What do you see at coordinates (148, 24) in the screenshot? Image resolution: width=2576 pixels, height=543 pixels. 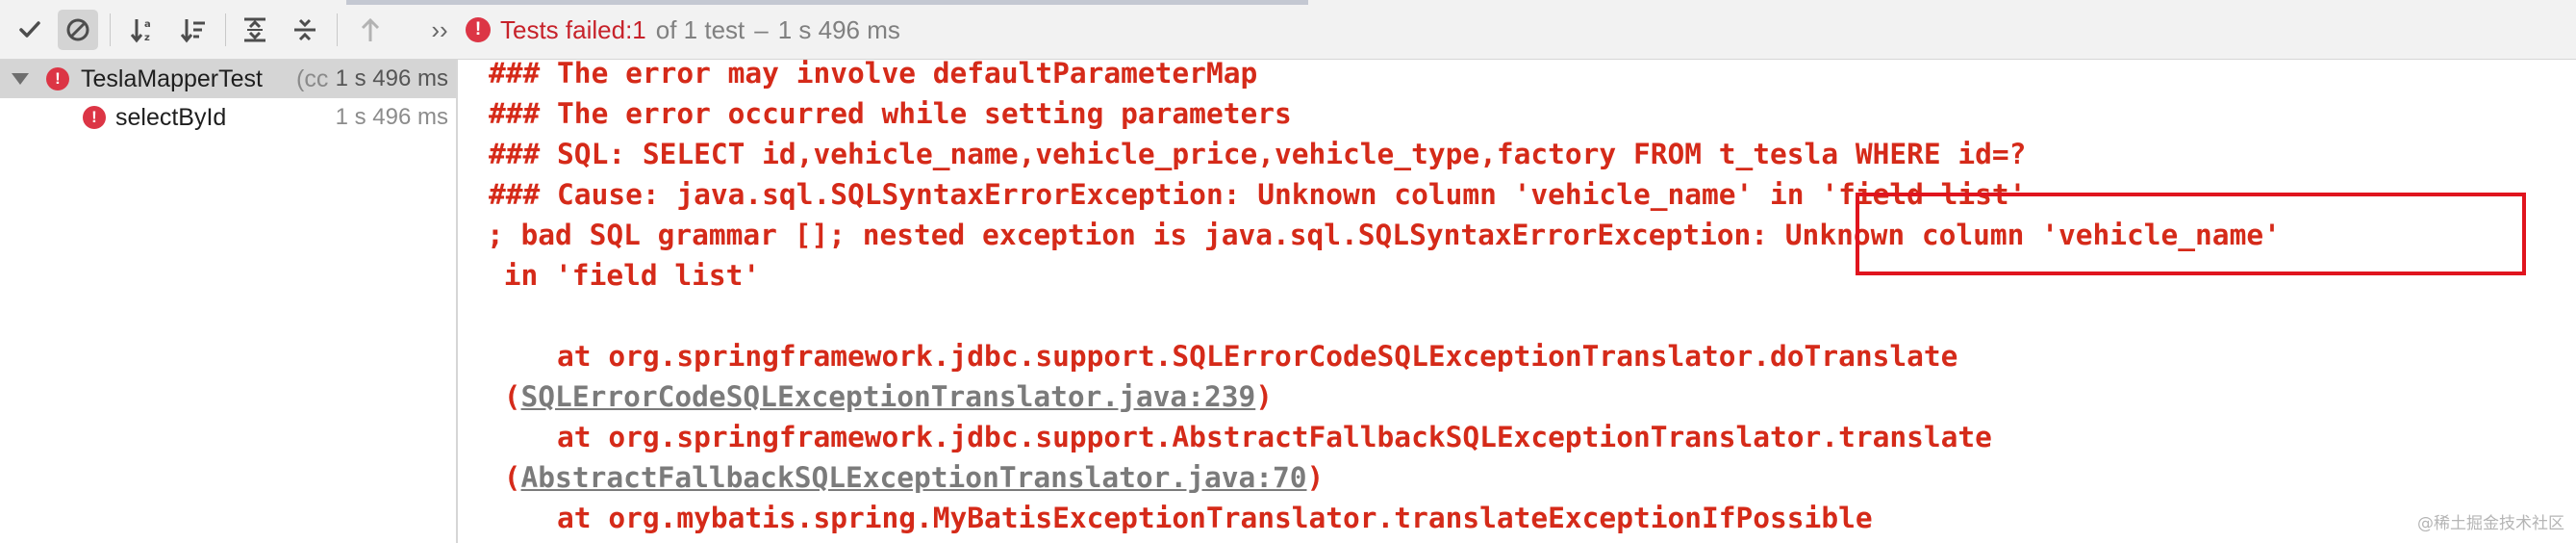 I see `svg-text: a` at bounding box center [148, 24].